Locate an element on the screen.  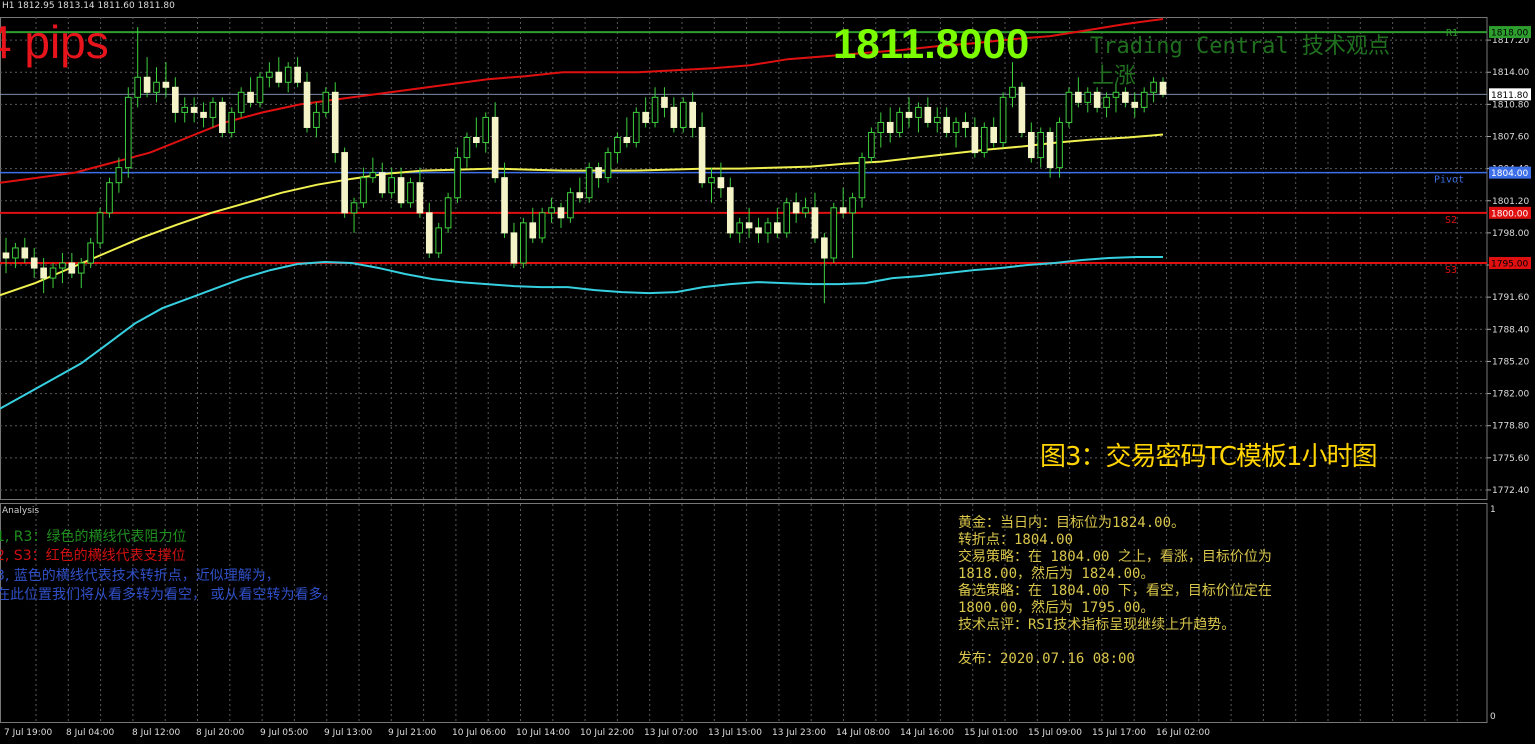
price-tag-text-s3: 1795.00 is located at coordinates (1509, 265).